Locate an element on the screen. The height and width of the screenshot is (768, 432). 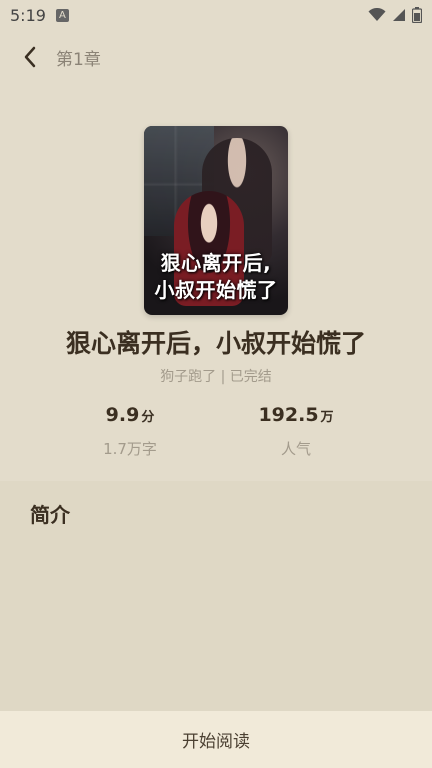
start-reading-button: 开始阅读 is located at coordinates (216, 739).